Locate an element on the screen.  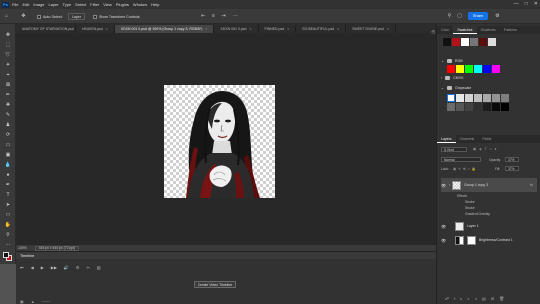
tab-swatches: Swatches is located at coordinates (465, 30).